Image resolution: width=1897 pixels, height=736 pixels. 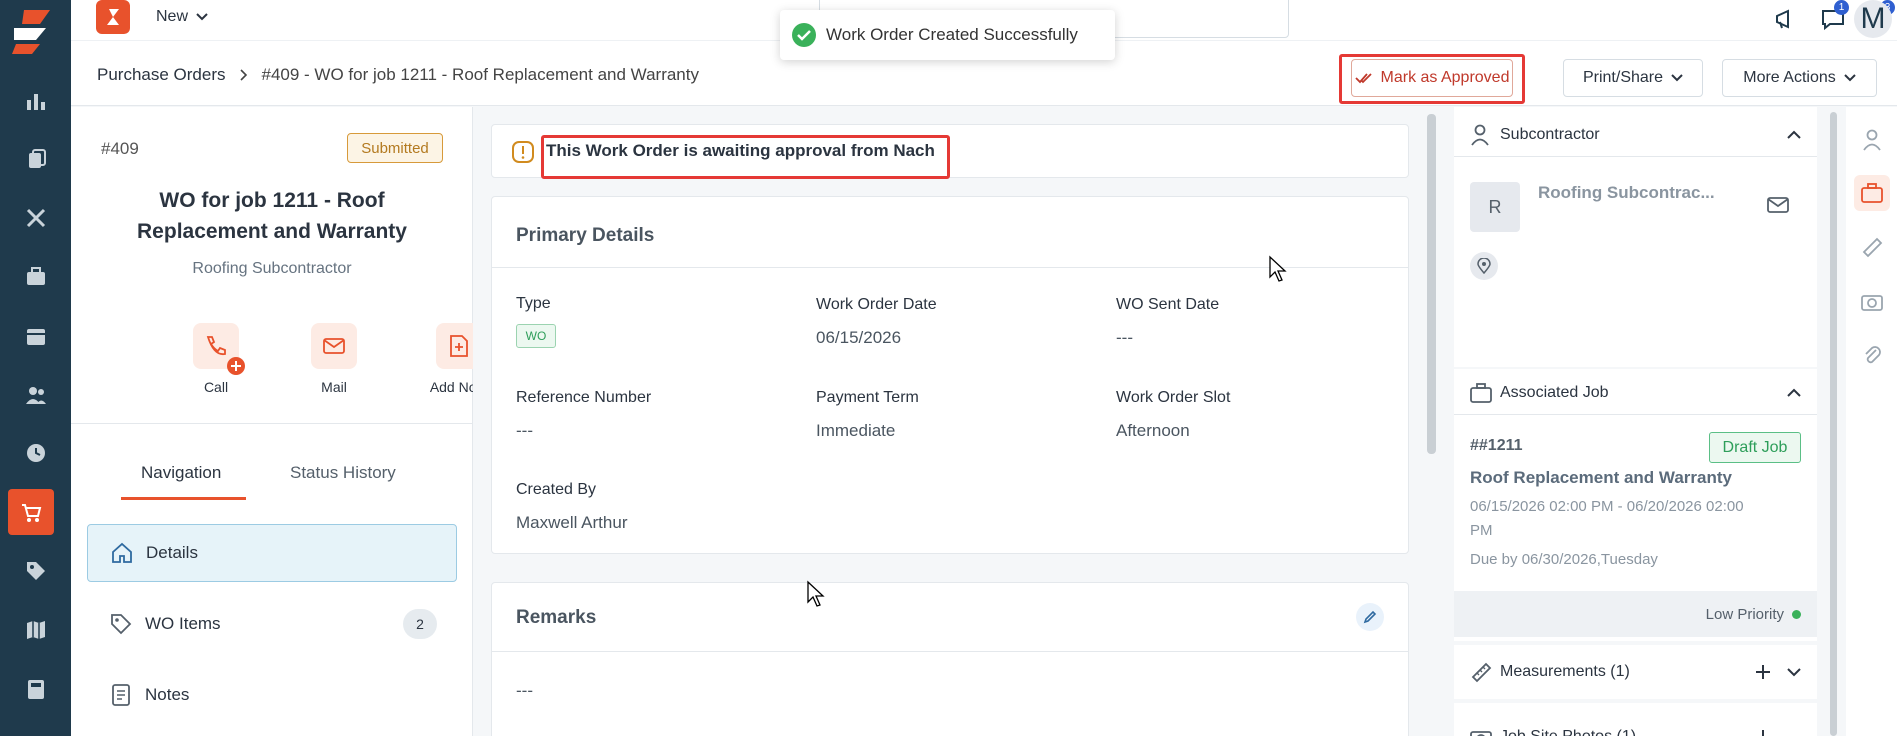 What do you see at coordinates (572, 522) in the screenshot?
I see `created-by-value: Maxwell Arthur` at bounding box center [572, 522].